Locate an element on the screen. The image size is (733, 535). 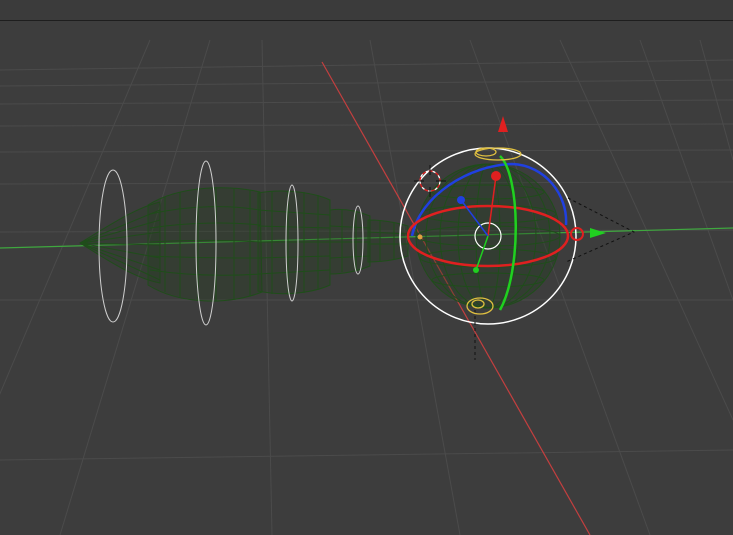
gizmo-y-handle is located at coordinates (476, 270).